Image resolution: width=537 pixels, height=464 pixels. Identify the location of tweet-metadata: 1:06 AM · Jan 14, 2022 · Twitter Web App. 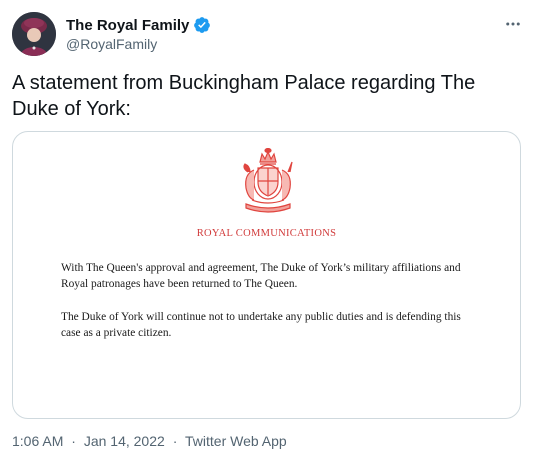
(149, 441).